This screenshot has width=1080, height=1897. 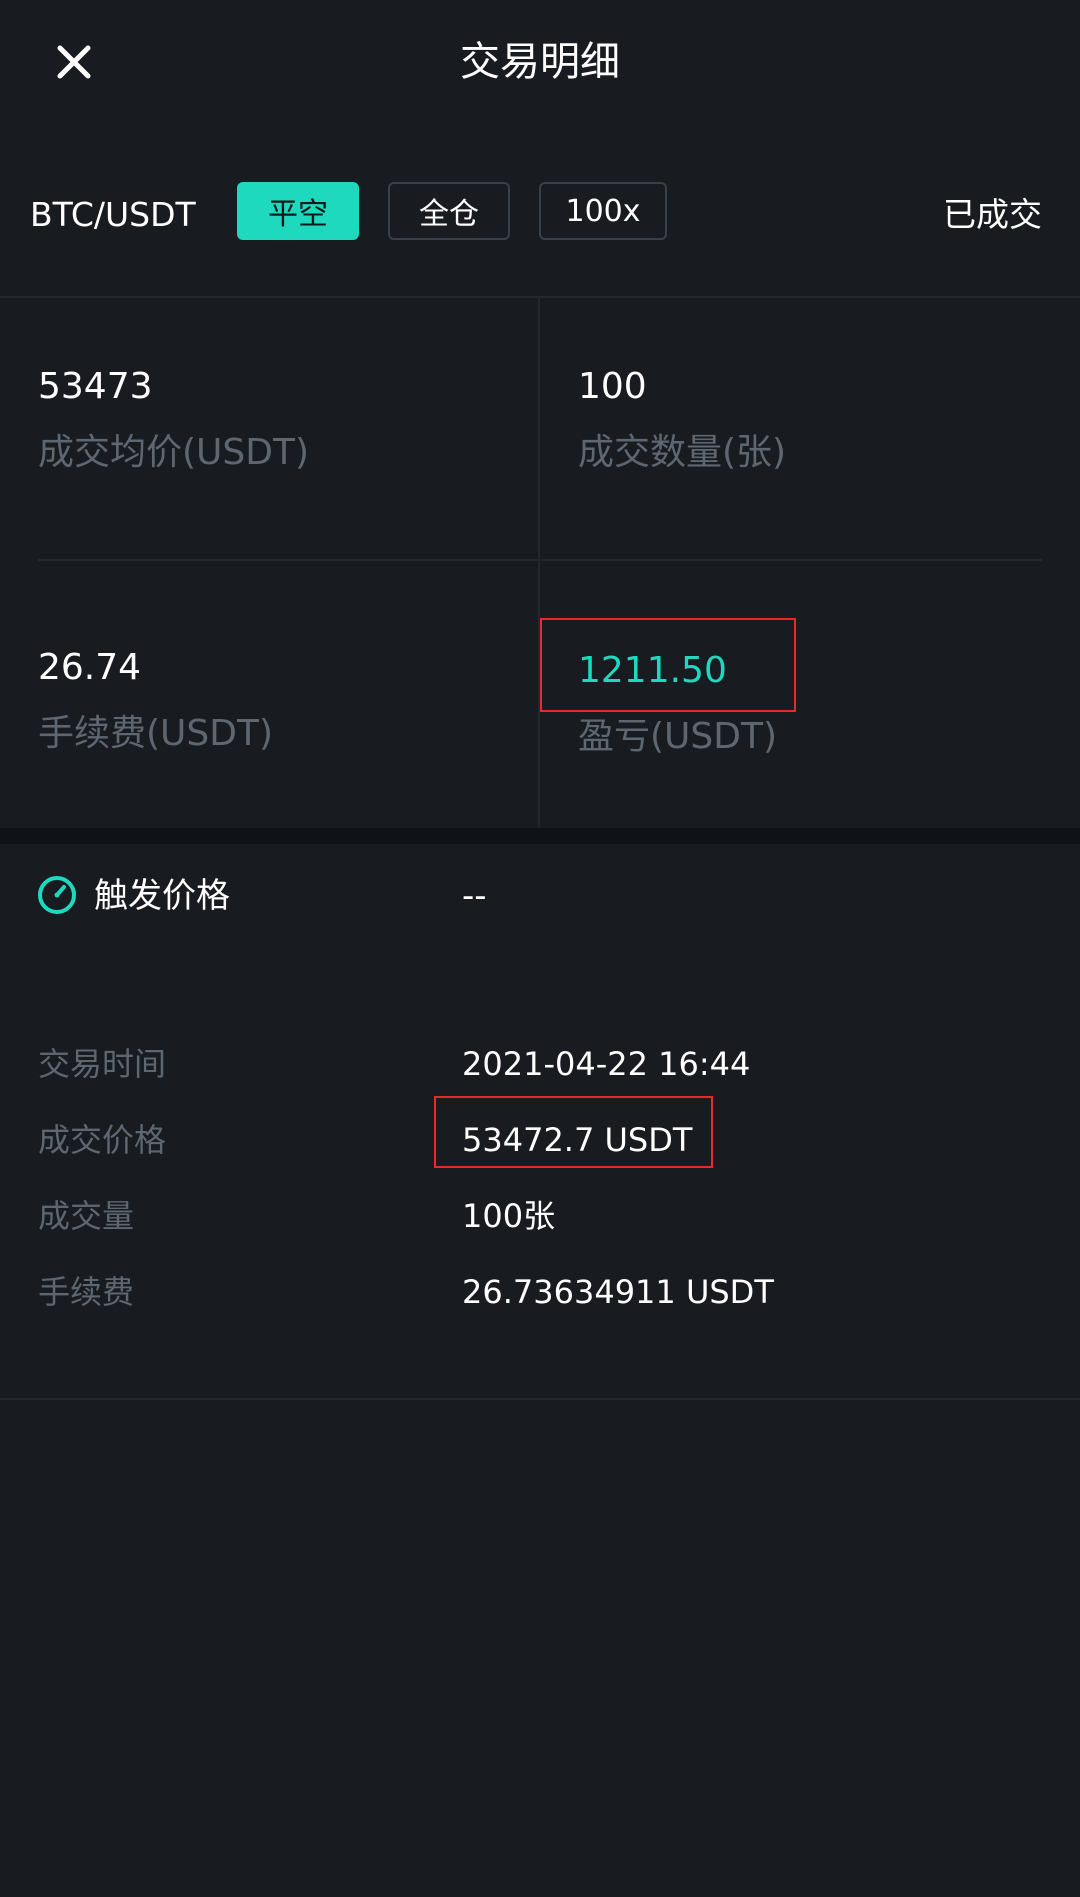 I want to click on filled-quantity-stat: 100 成交数量(张), so click(x=818, y=420).